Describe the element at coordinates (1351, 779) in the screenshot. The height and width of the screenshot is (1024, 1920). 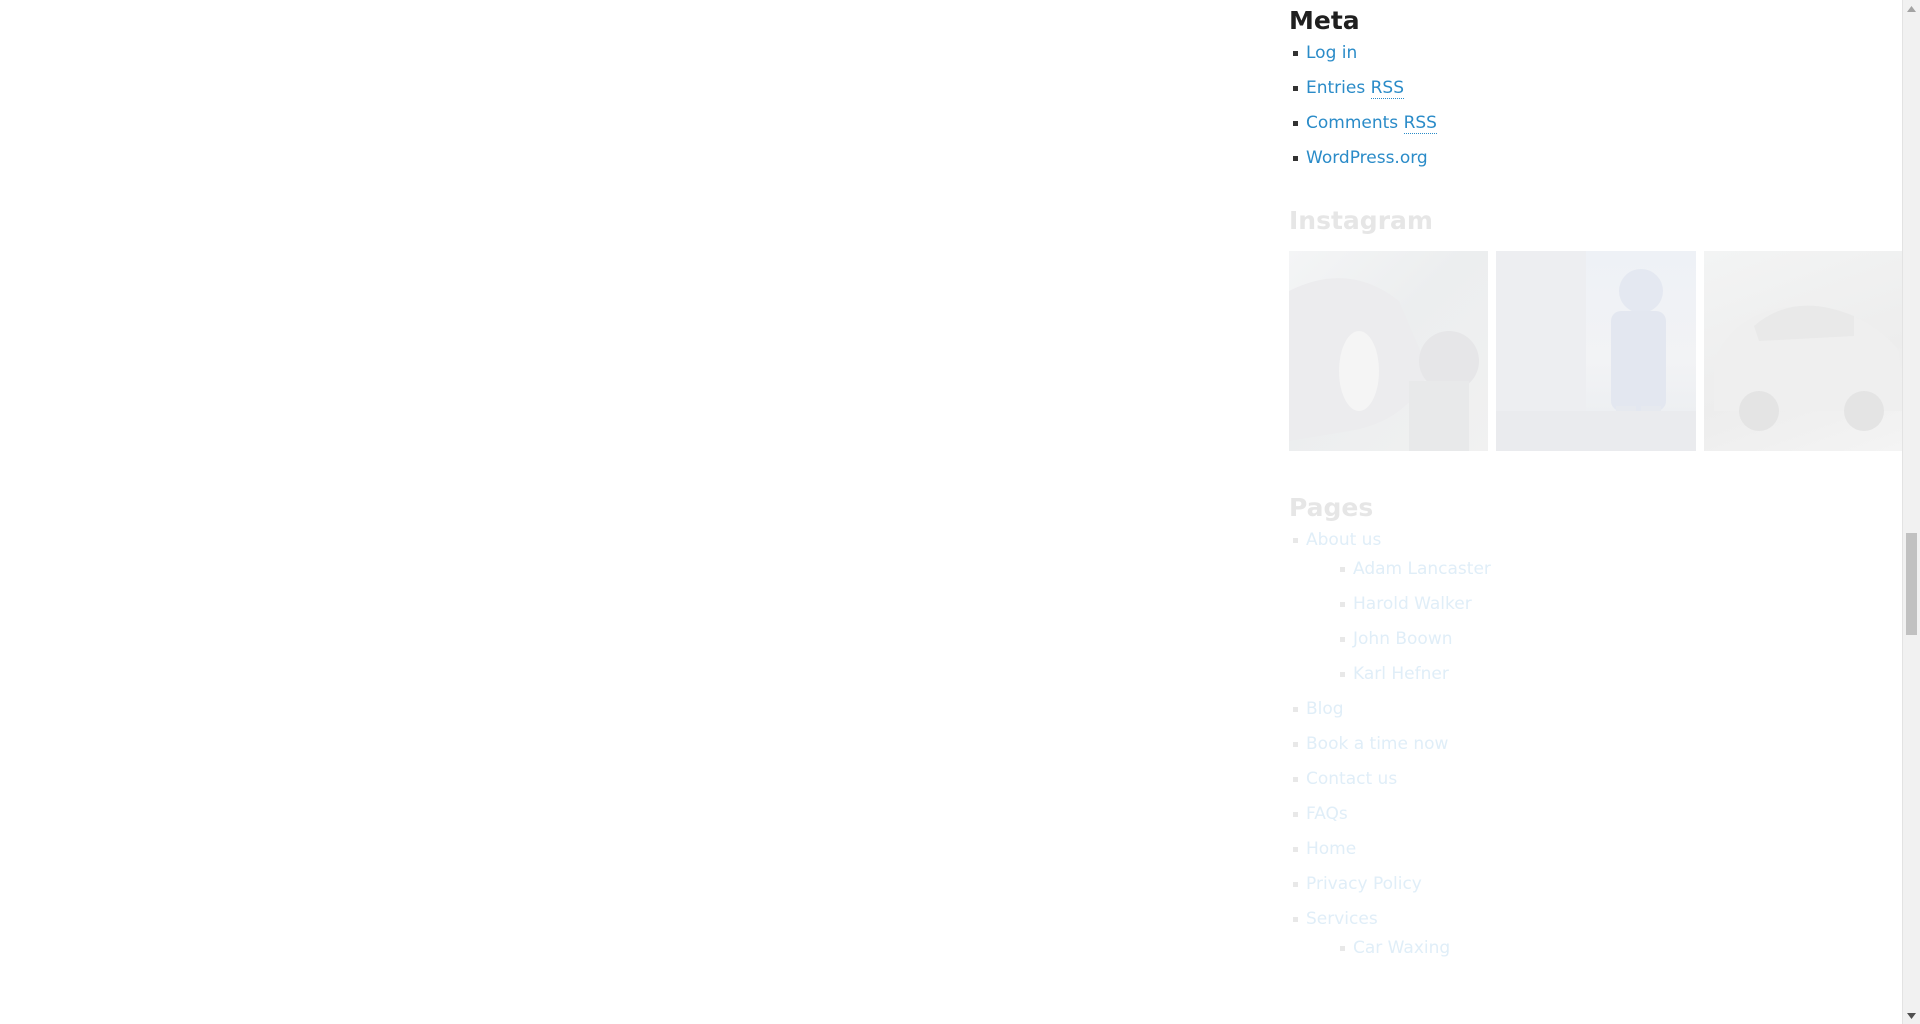
I see `contact-us-link: Contact us` at that location.